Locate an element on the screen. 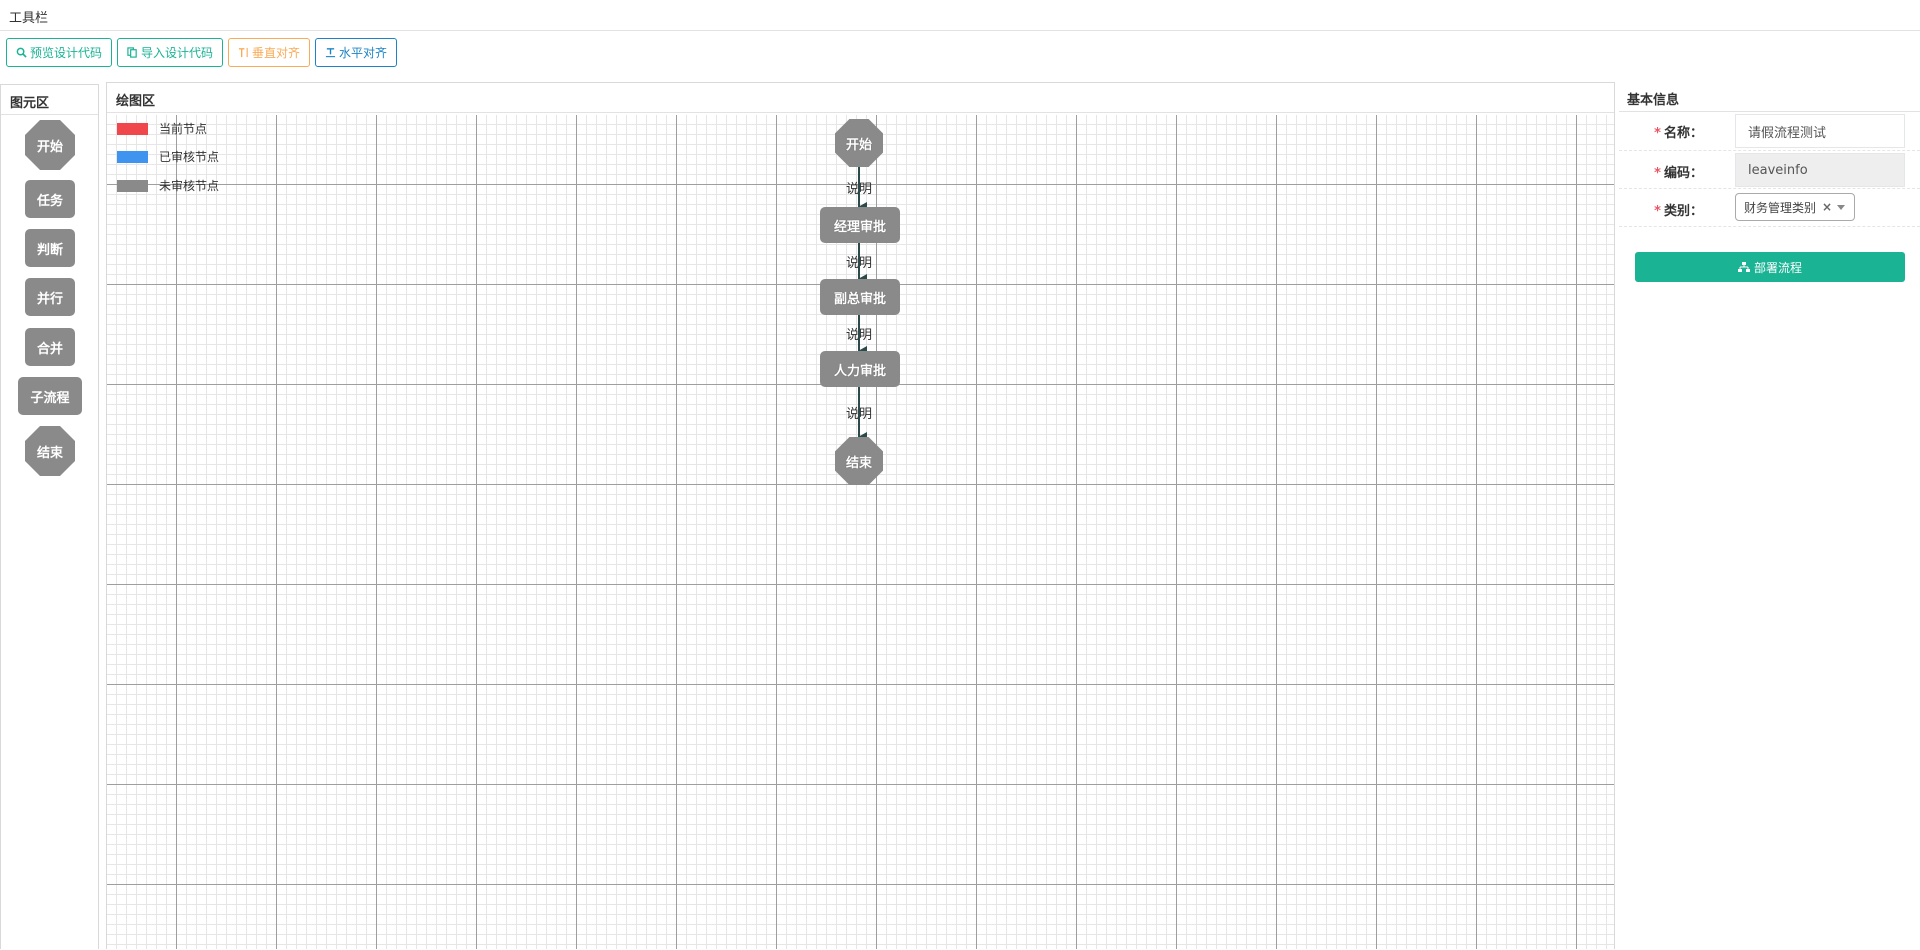 The height and width of the screenshot is (950, 1920). code-label: * 编码： is located at coordinates (1661, 171).